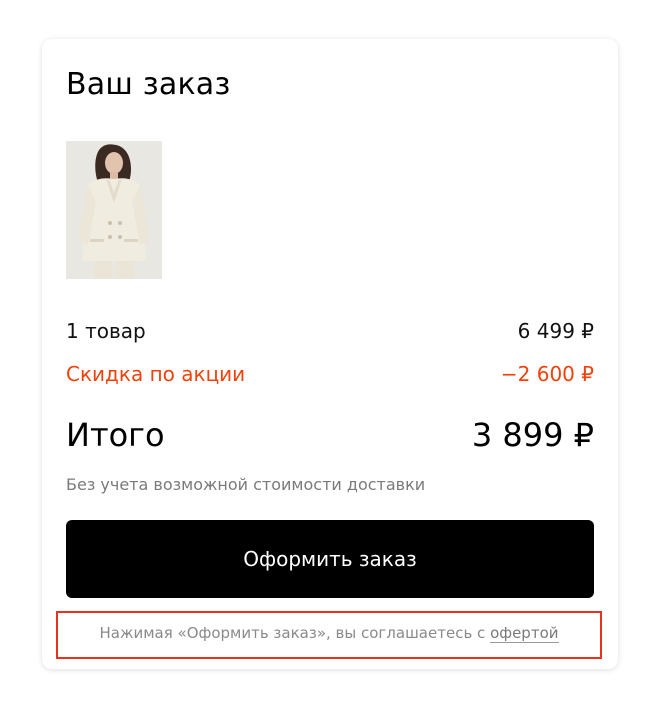 Image resolution: width=647 pixels, height=706 pixels. I want to click on items-row: 1 товар 6 499 ₽, so click(330, 331).